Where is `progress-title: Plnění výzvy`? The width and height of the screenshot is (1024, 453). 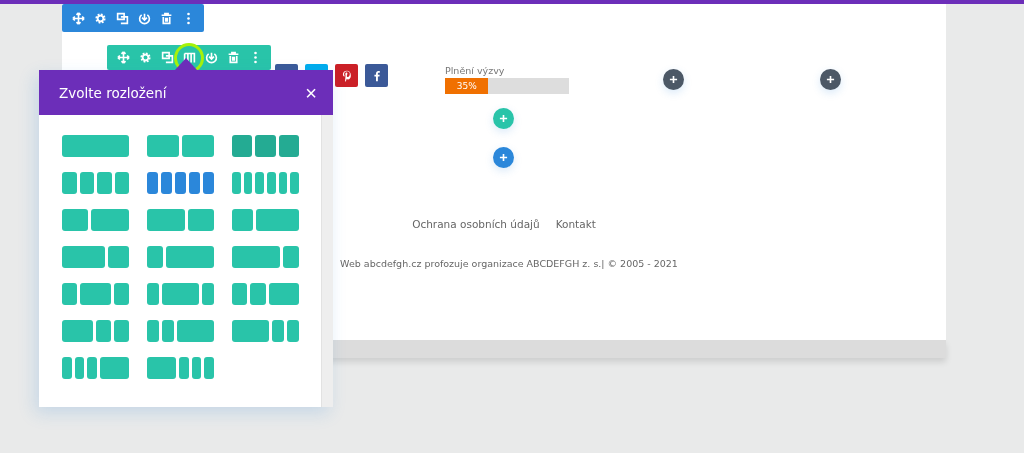
progress-title: Plnění výzvy is located at coordinates (475, 71).